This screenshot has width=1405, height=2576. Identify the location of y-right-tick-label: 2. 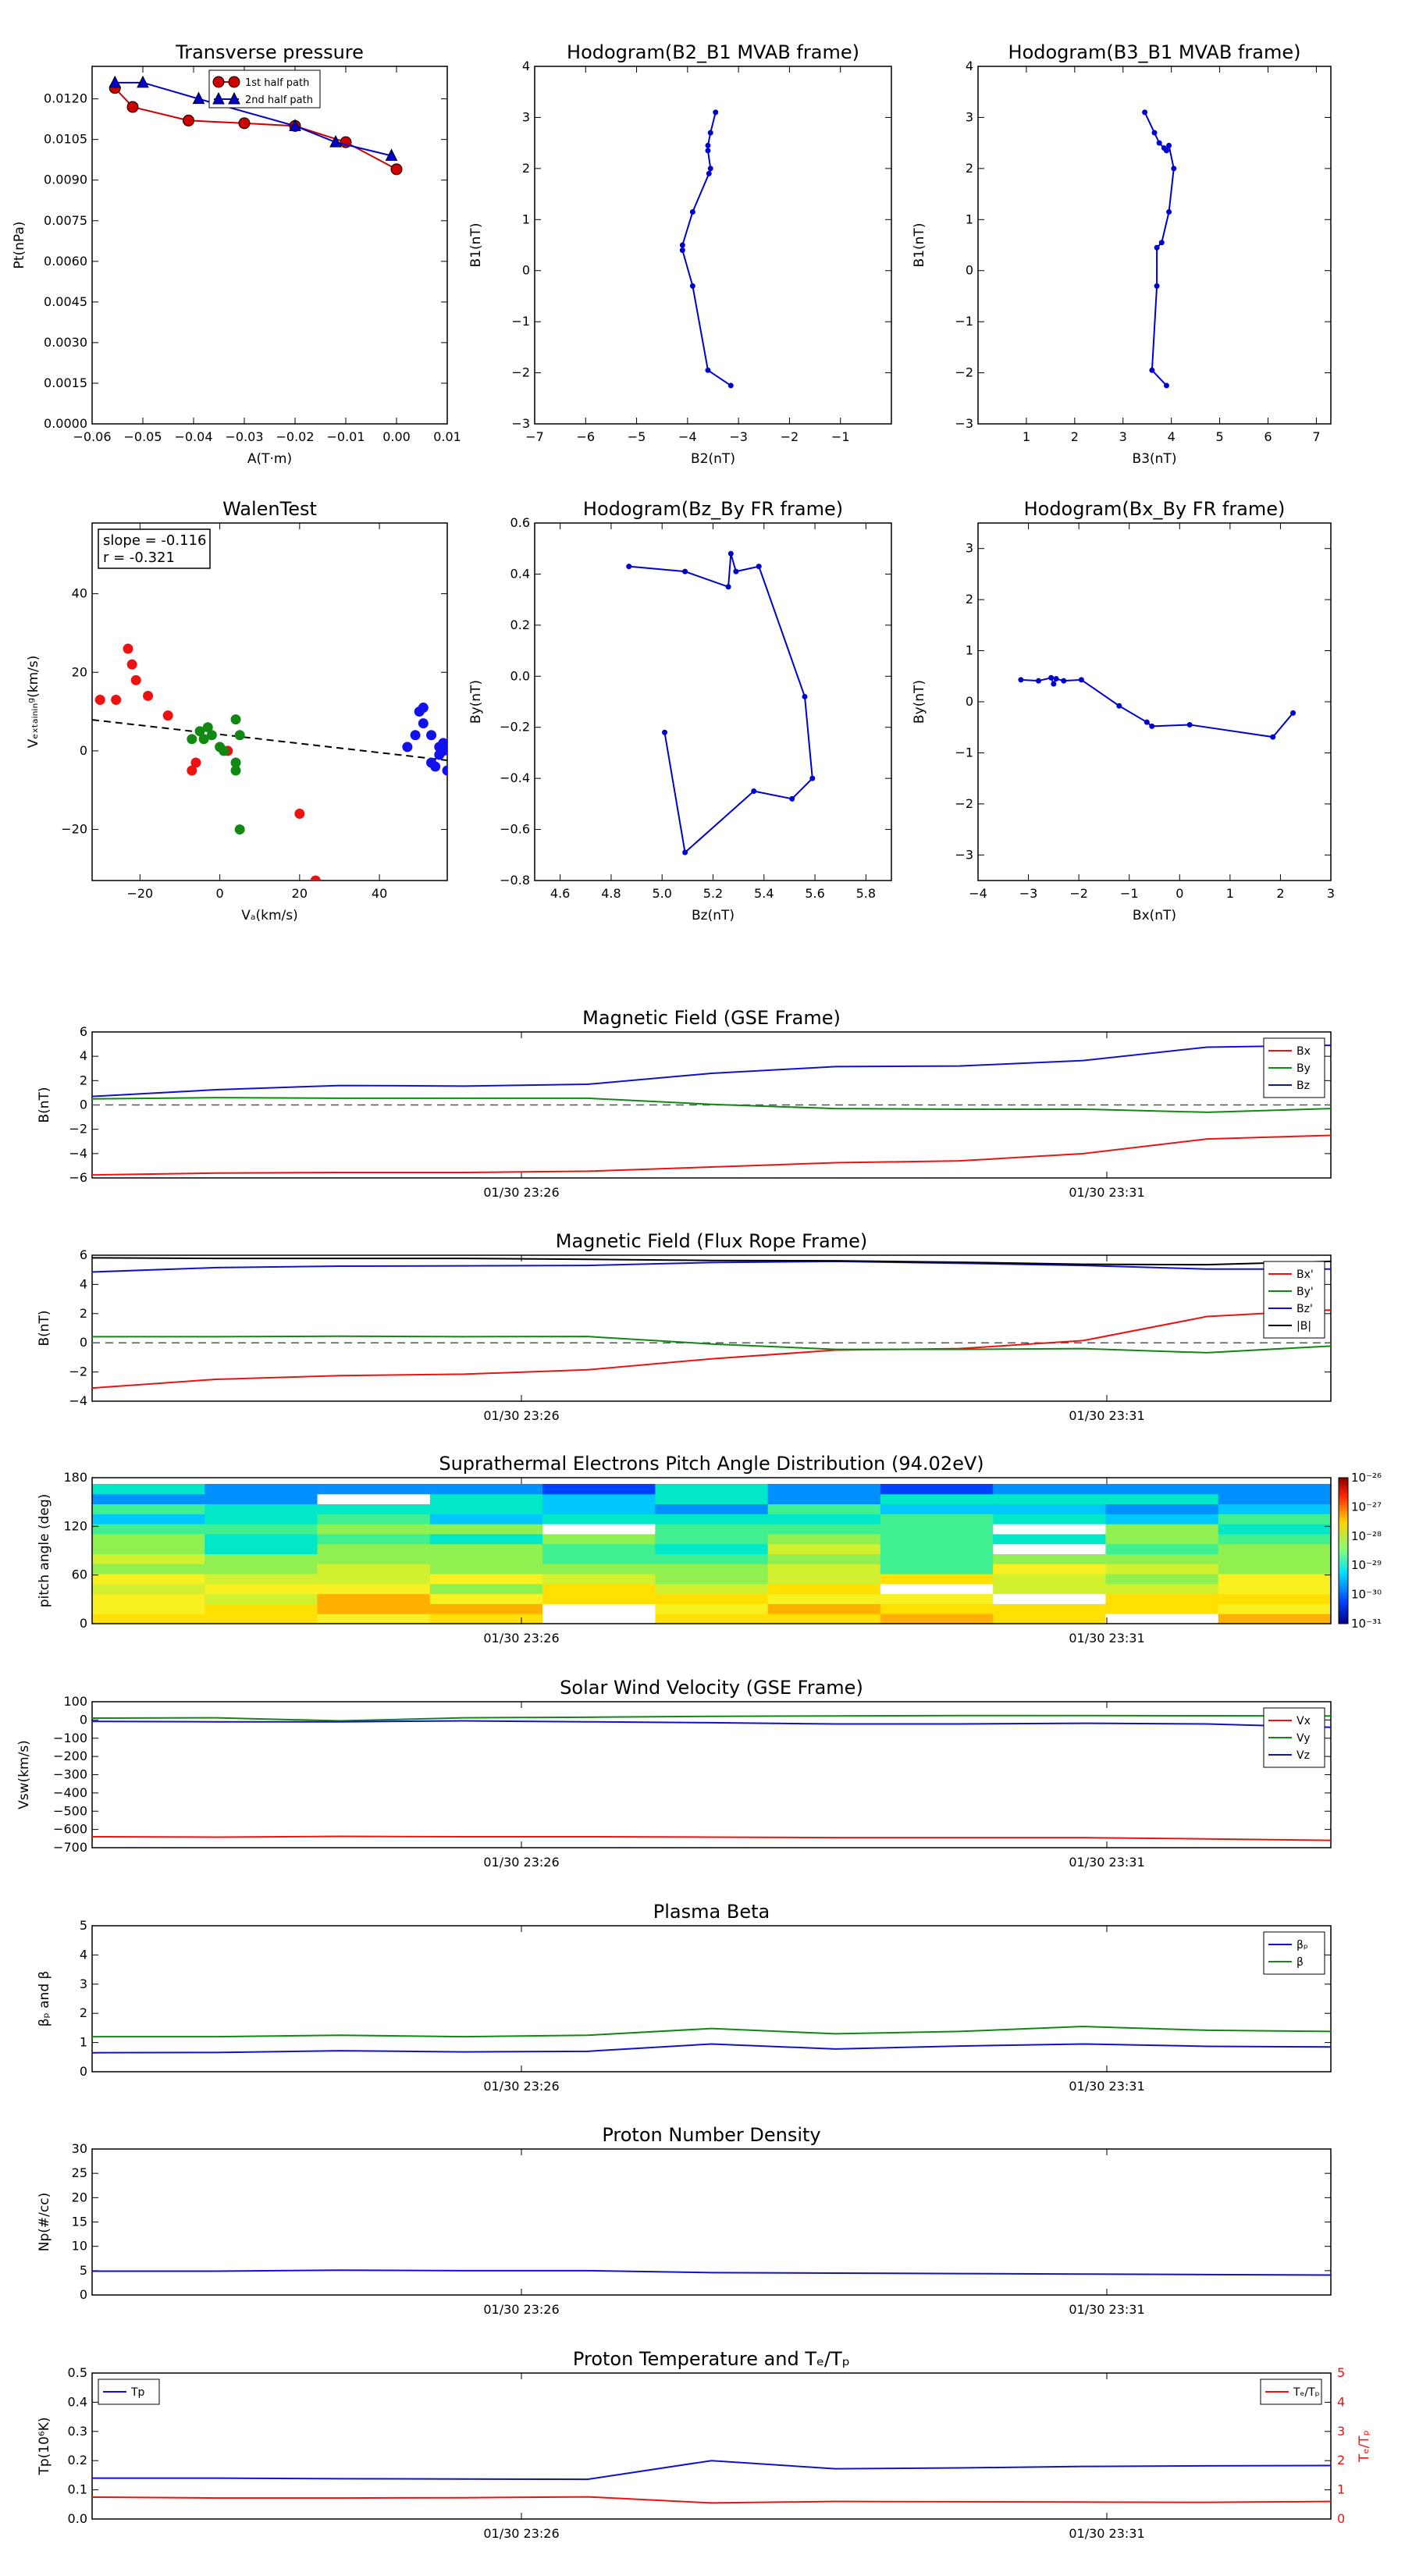
(1341, 2460).